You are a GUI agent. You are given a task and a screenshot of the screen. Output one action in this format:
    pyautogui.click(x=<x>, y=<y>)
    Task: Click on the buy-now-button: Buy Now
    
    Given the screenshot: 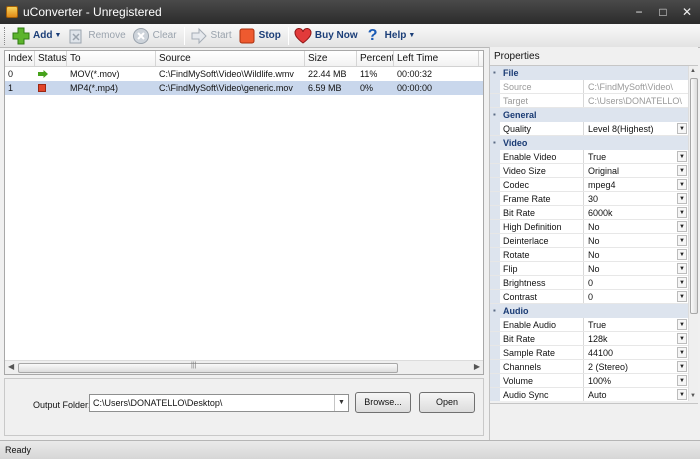 What is the action you would take?
    pyautogui.click(x=327, y=36)
    